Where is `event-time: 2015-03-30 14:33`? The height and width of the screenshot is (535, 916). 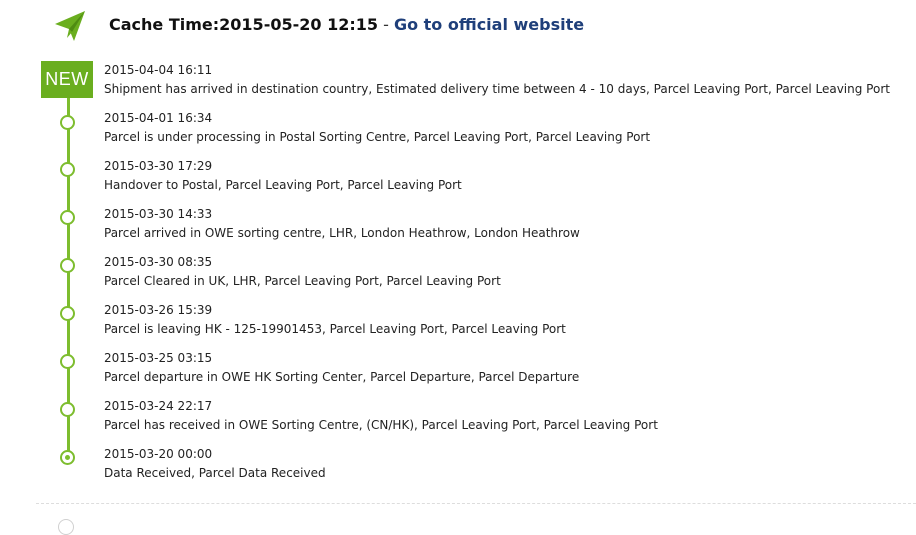
event-time: 2015-03-30 14:33 is located at coordinates (158, 214).